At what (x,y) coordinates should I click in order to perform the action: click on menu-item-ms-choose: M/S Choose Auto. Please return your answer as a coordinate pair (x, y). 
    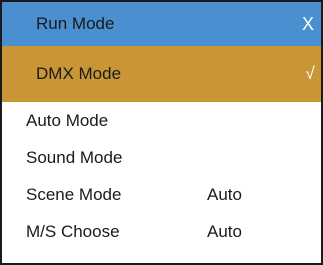
    Looking at the image, I should click on (161, 231).